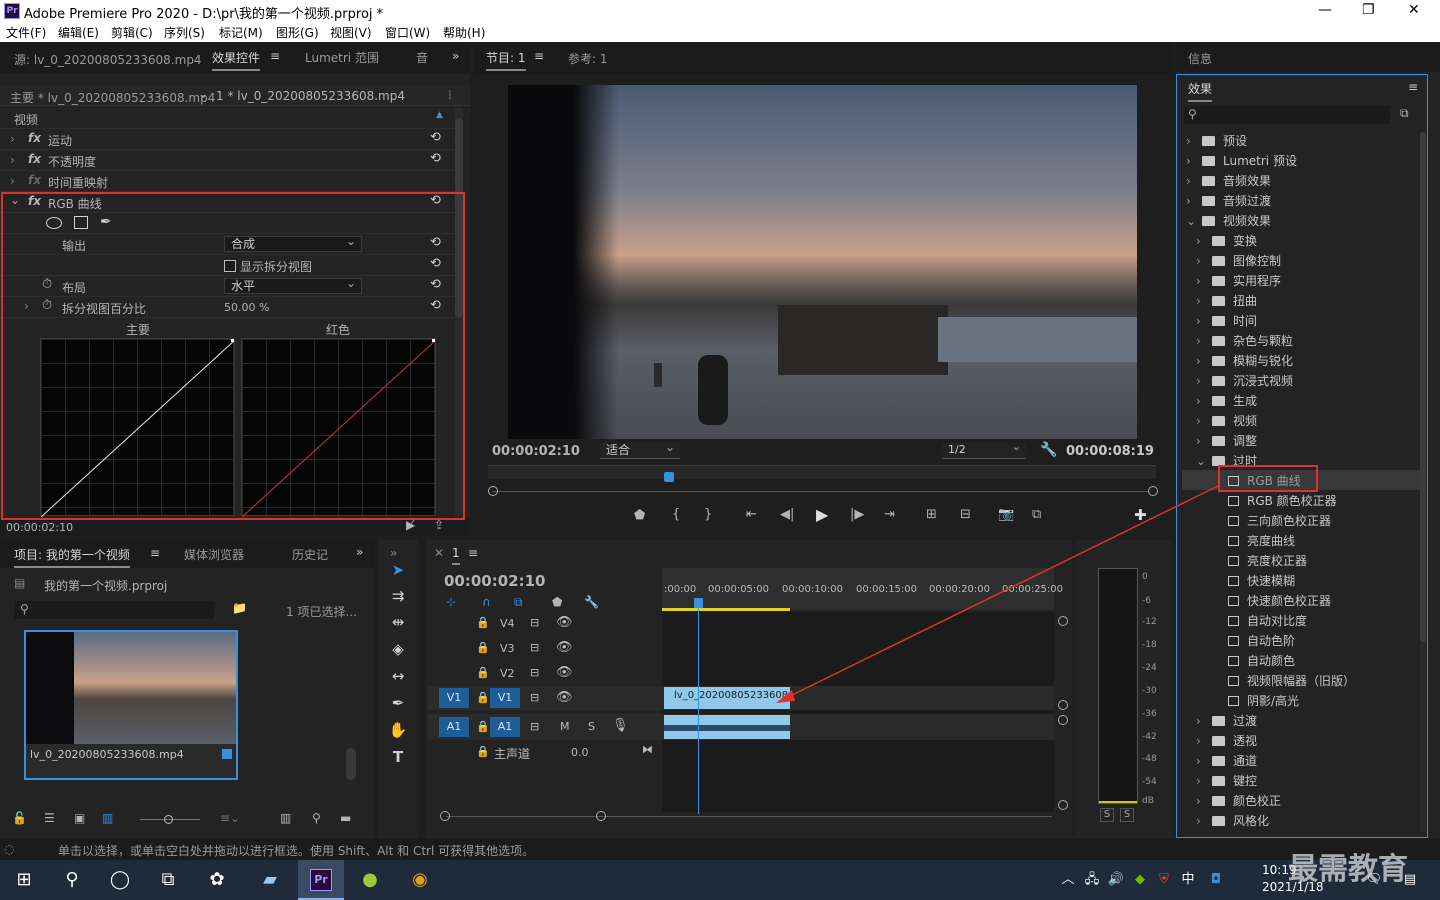  Describe the element at coordinates (1036, 514) in the screenshot. I see `compare-icon: ⧉` at that location.